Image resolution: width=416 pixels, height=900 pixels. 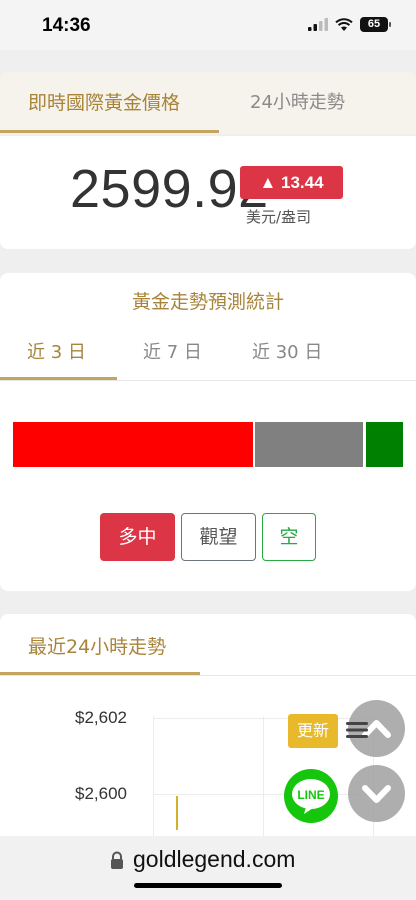 I want to click on chevron-down-icon, so click(x=376, y=794).